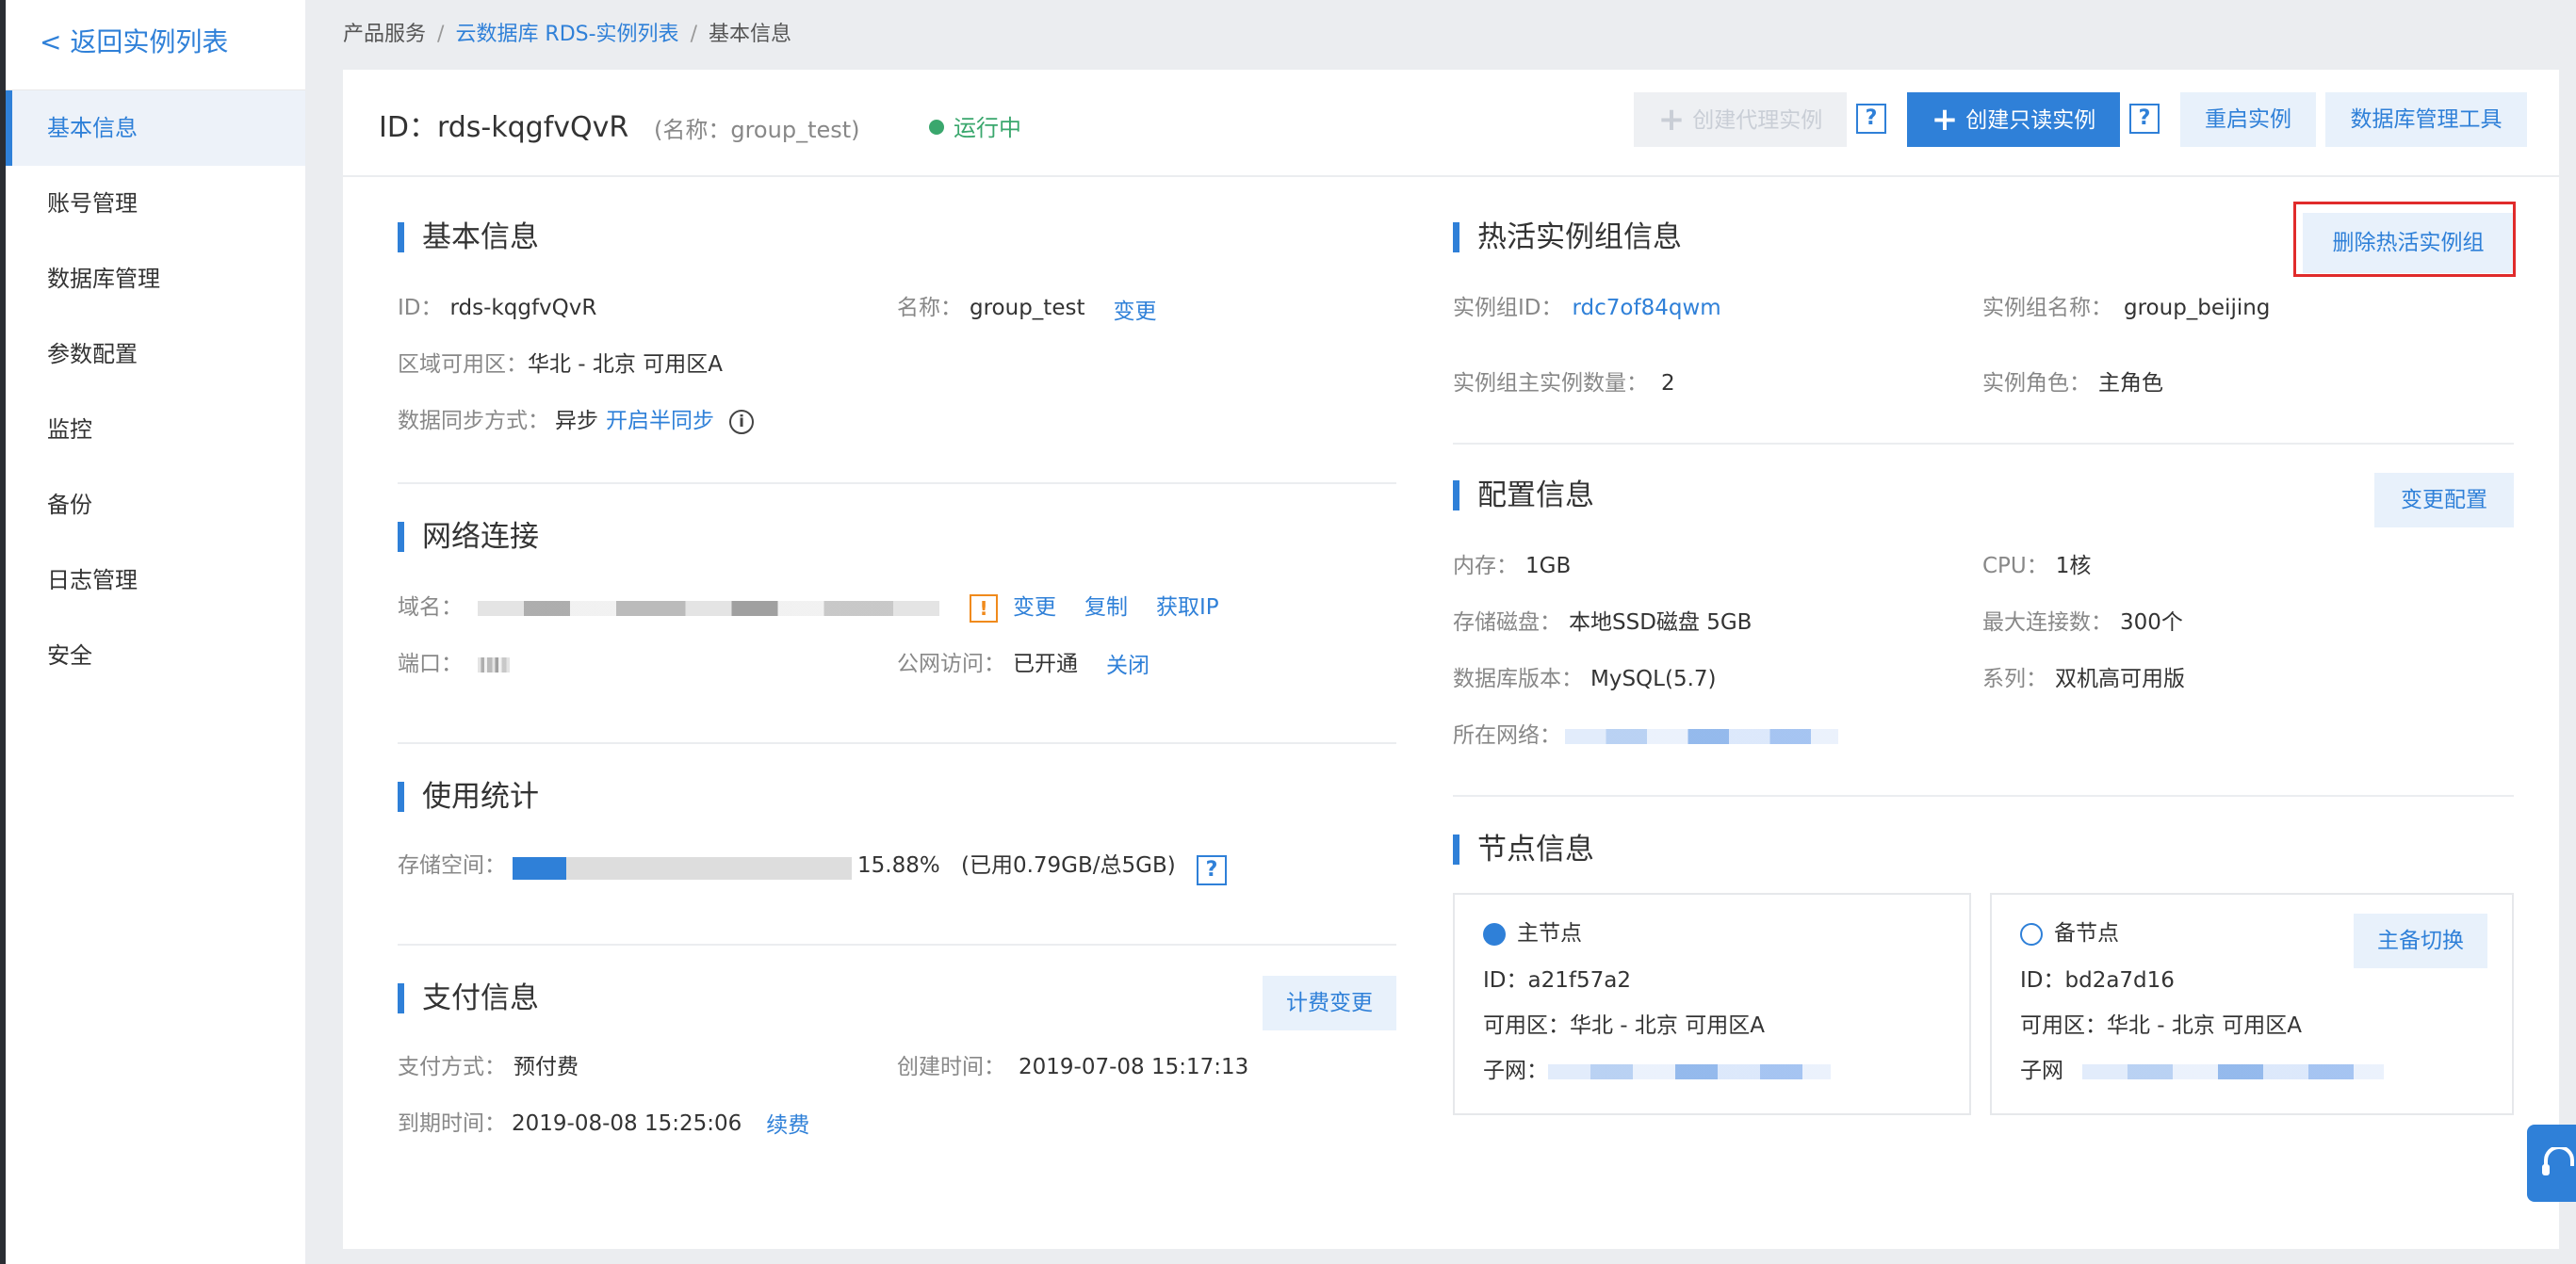  What do you see at coordinates (2015, 566) in the screenshot?
I see `cpu-label: CPU：` at bounding box center [2015, 566].